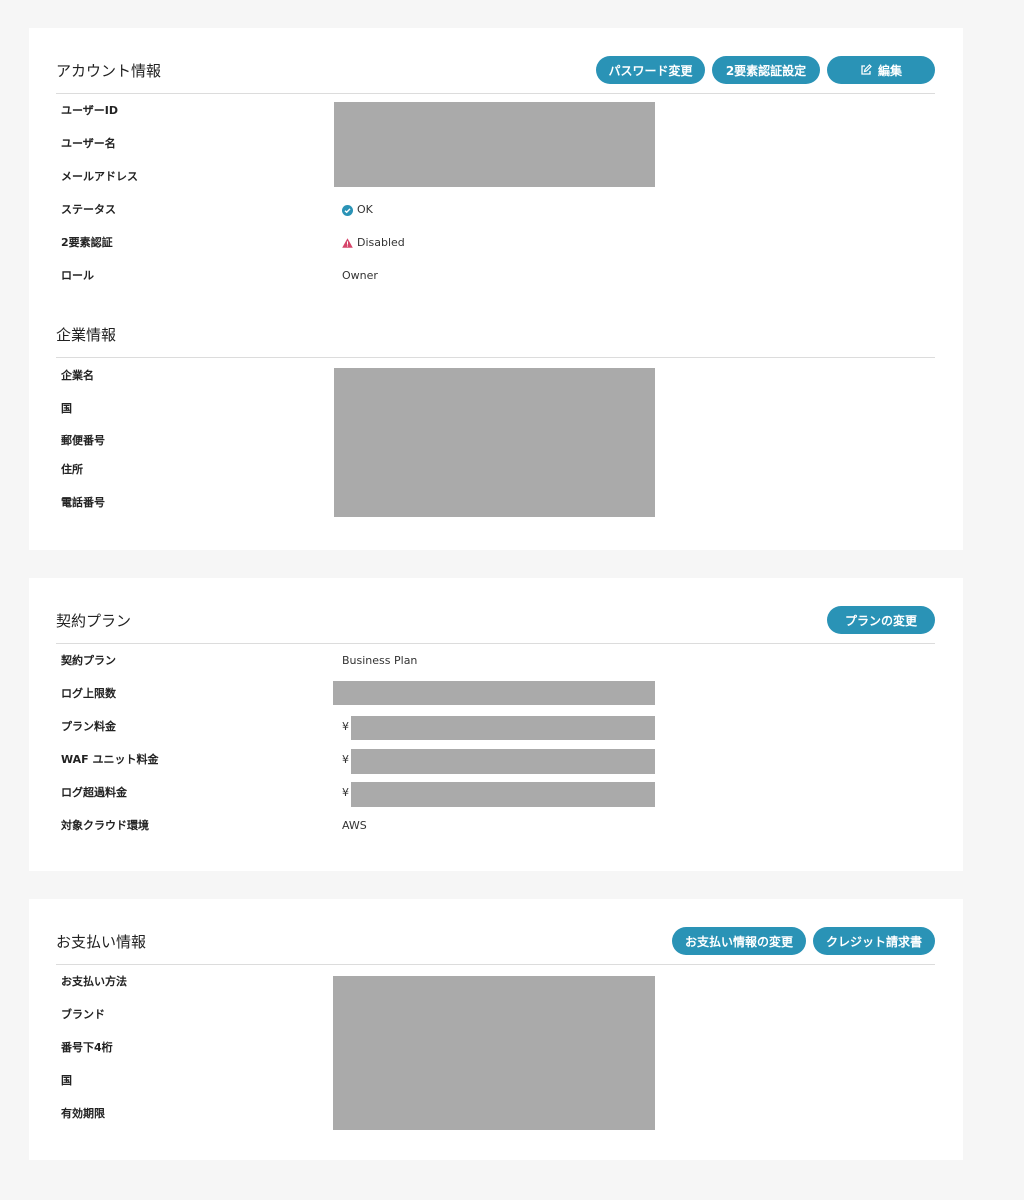 This screenshot has width=1024, height=1200. What do you see at coordinates (495, 339) in the screenshot?
I see `company-section-header: 企業情報` at bounding box center [495, 339].